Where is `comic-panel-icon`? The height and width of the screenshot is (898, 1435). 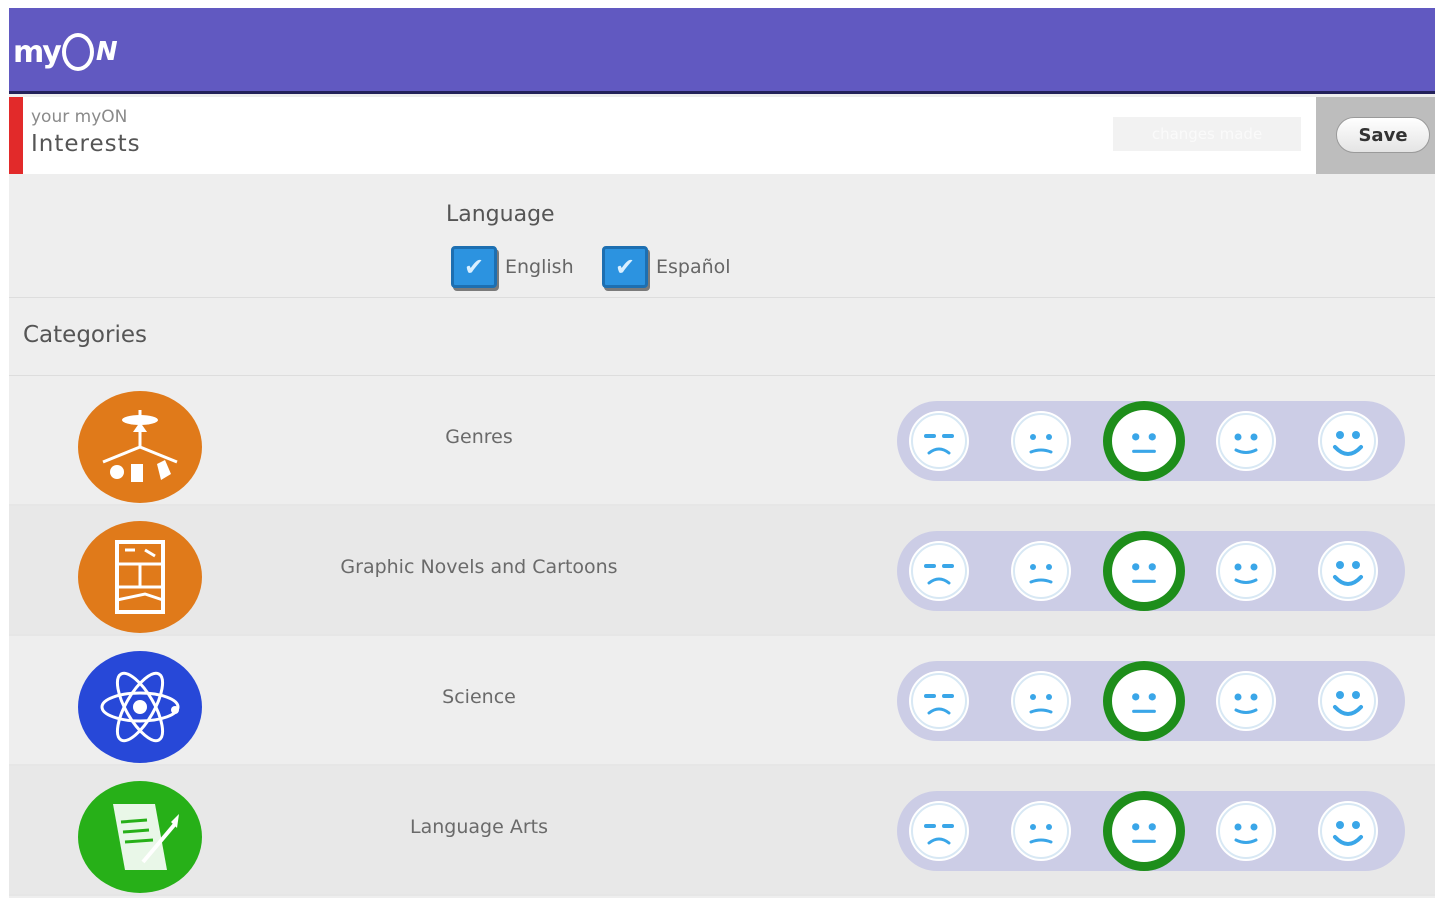 comic-panel-icon is located at coordinates (140, 577).